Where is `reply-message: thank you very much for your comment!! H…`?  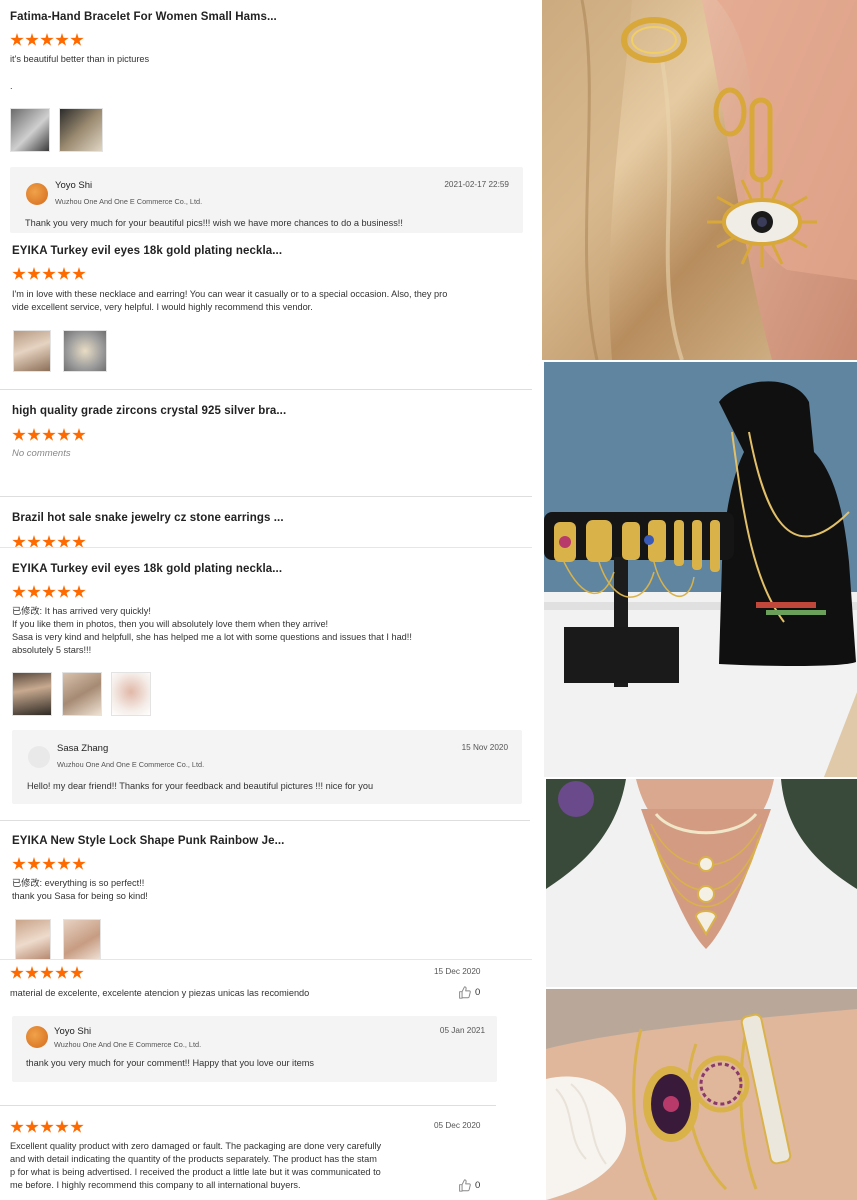
reply-message: thank you very much for your comment!! H… is located at coordinates (170, 1063).